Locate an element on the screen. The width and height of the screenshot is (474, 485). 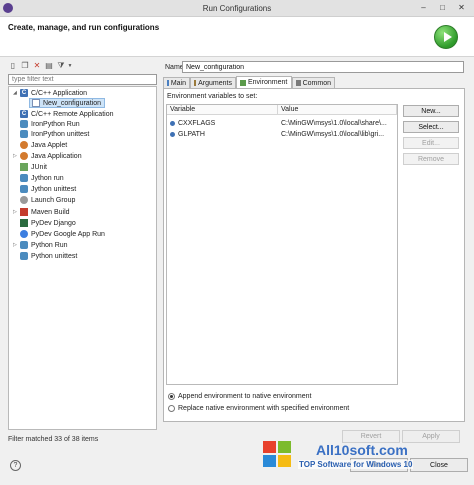
tab-arguments: Arguments is located at coordinates (213, 82).